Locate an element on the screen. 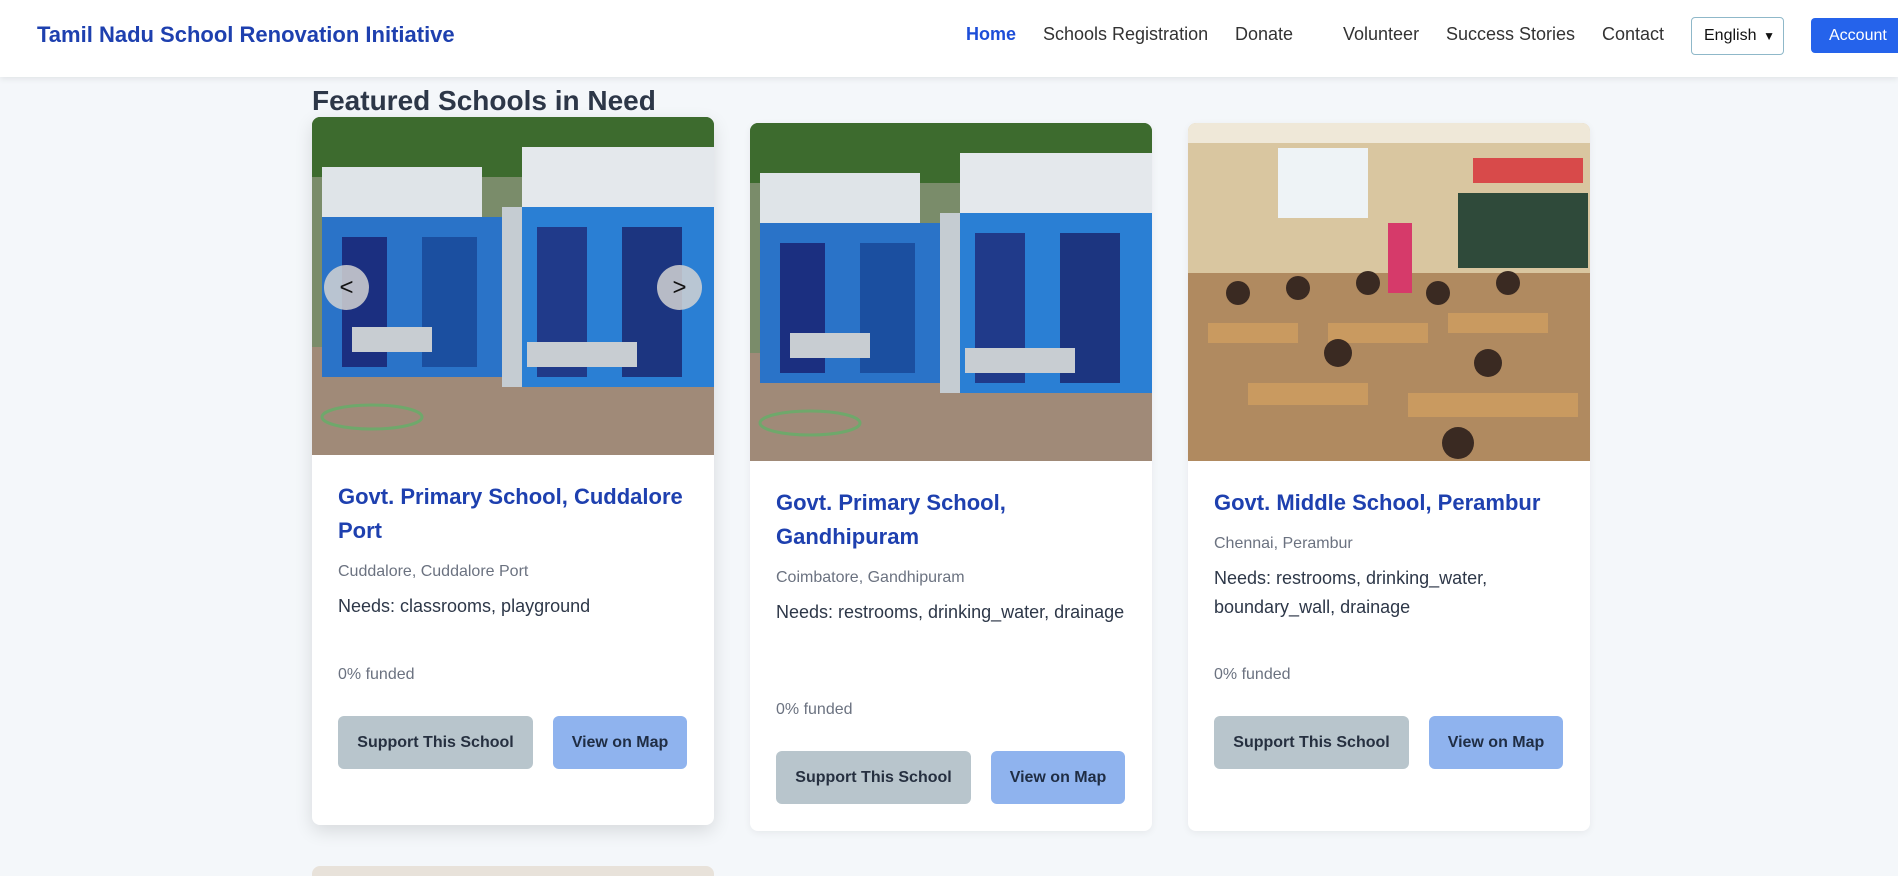  school-location: Coimbatore, Gandhipuram is located at coordinates (870, 577).